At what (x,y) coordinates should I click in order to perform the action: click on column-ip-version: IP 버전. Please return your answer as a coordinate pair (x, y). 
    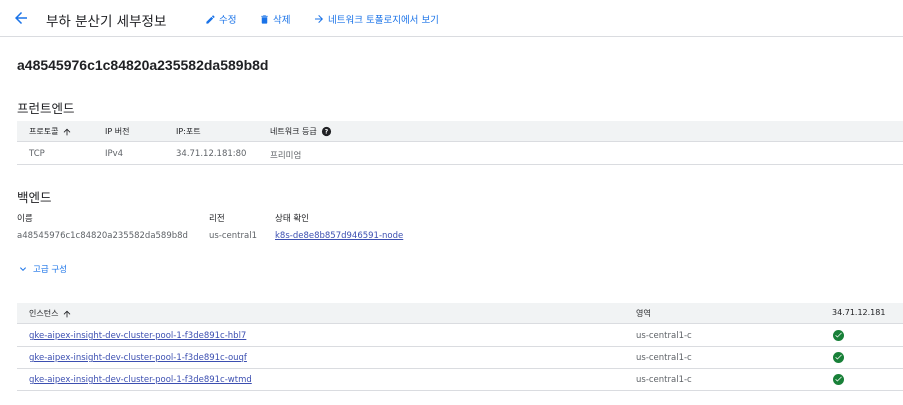
    Looking at the image, I should click on (117, 131).